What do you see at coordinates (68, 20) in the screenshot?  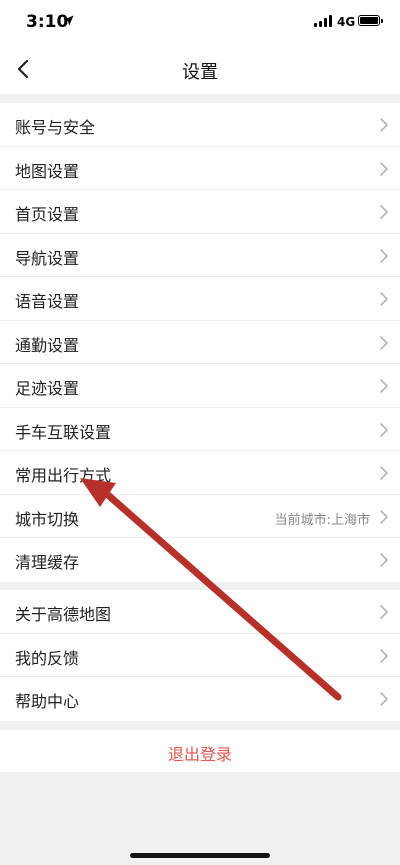 I see `location-arrow-icon` at bounding box center [68, 20].